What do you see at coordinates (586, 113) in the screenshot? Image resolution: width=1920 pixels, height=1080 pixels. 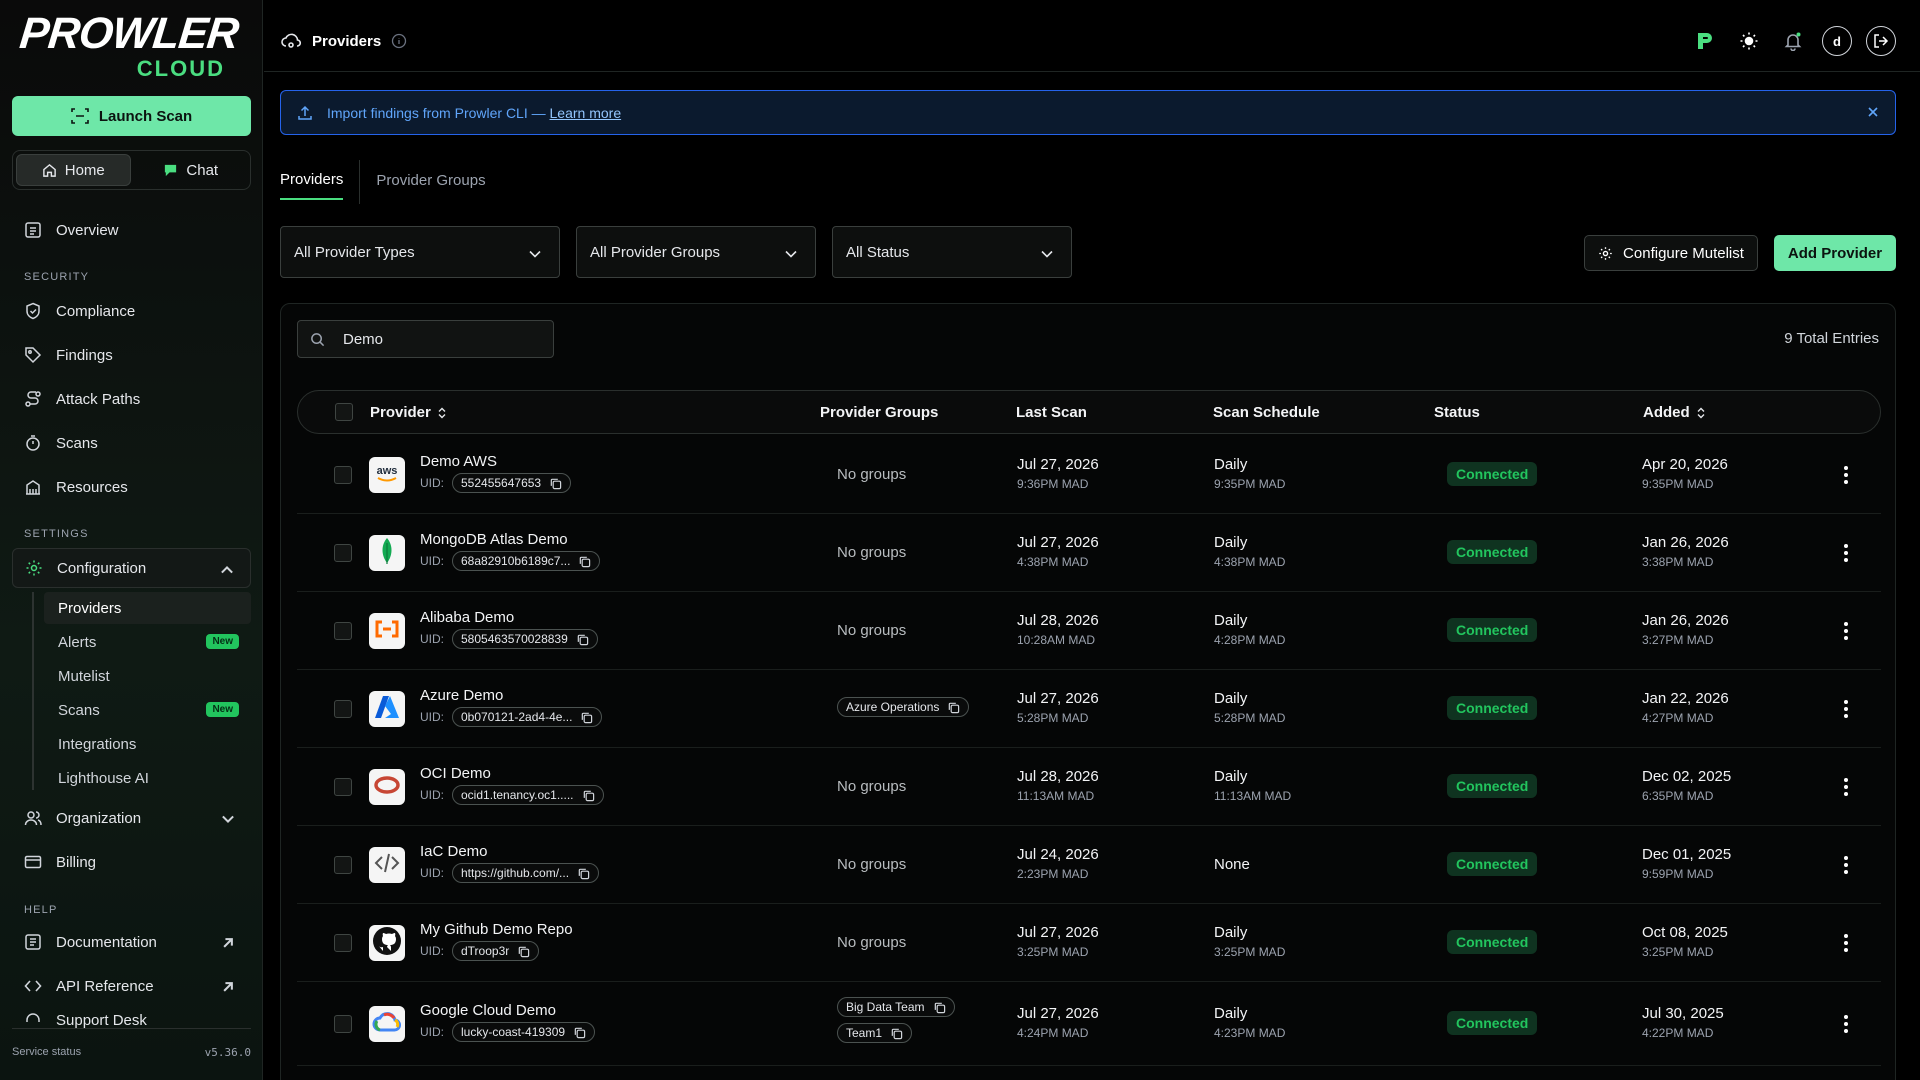 I see `learn-more-link: Learn more` at bounding box center [586, 113].